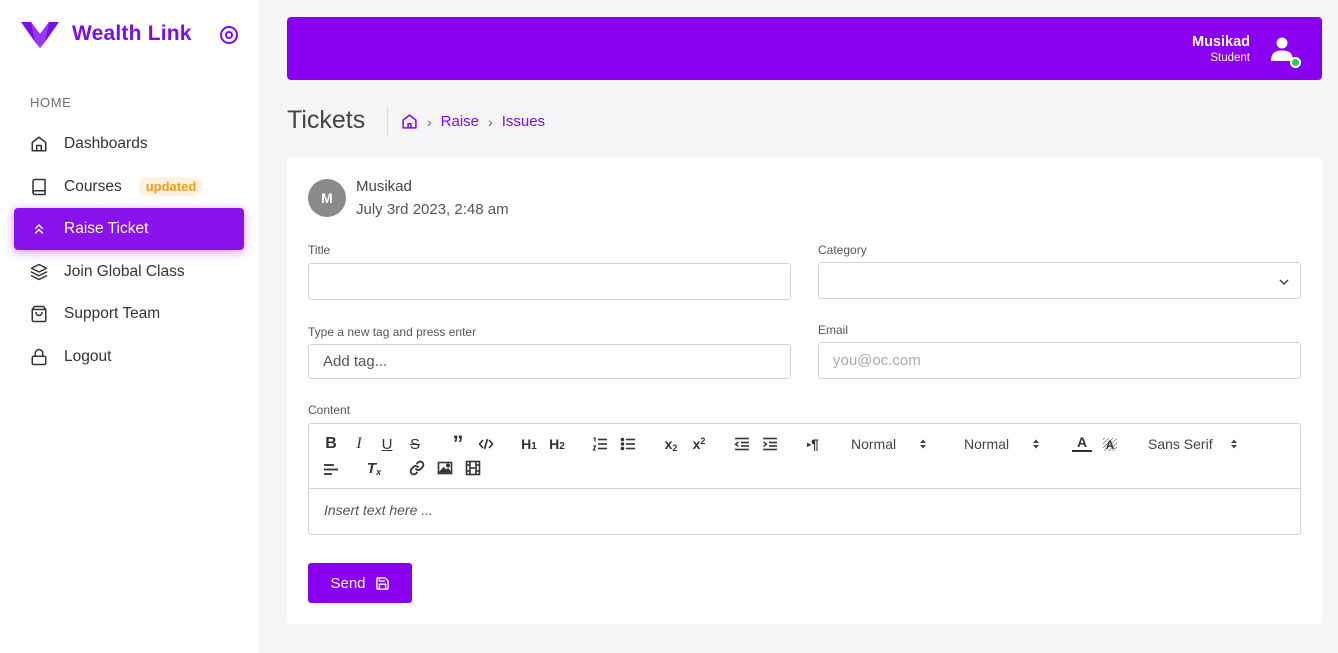 This screenshot has width=1338, height=653. I want to click on book-icon, so click(39, 187).